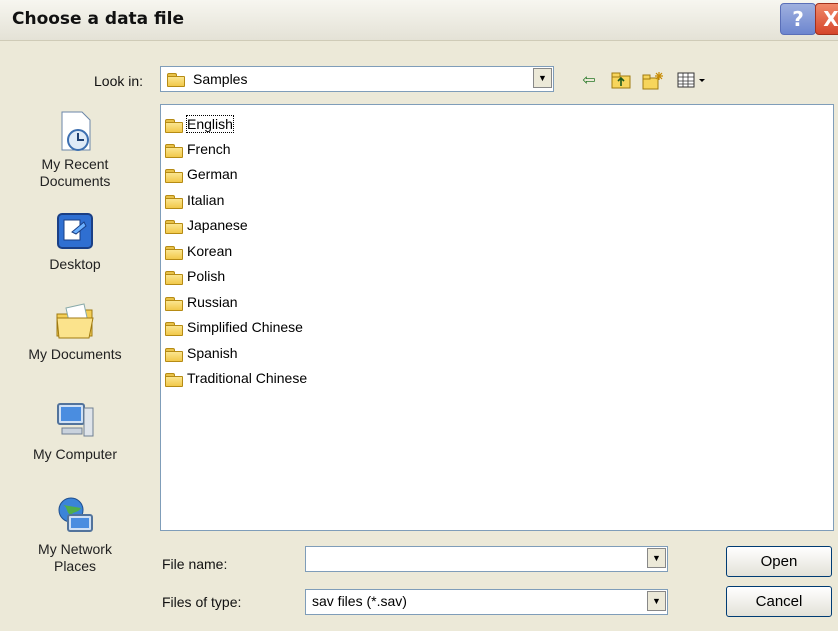  Describe the element at coordinates (653, 81) in the screenshot. I see `new-folder-icon` at that location.